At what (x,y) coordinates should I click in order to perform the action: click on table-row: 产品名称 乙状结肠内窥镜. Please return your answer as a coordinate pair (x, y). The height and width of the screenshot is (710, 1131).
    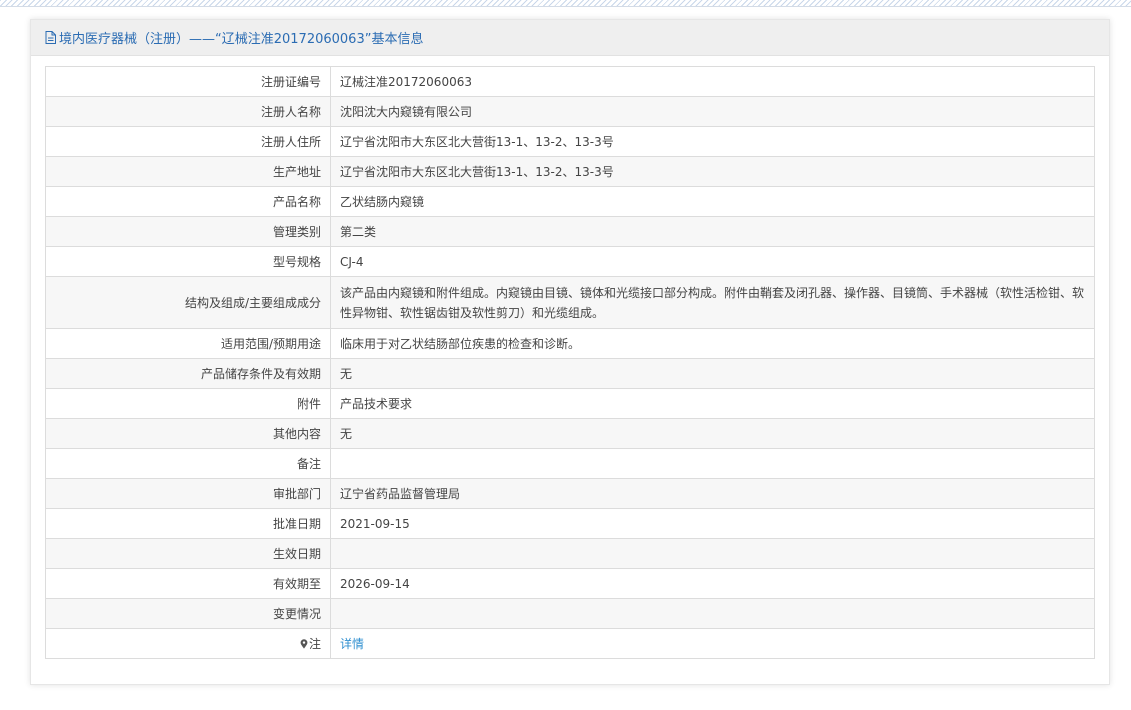
    Looking at the image, I should click on (570, 201).